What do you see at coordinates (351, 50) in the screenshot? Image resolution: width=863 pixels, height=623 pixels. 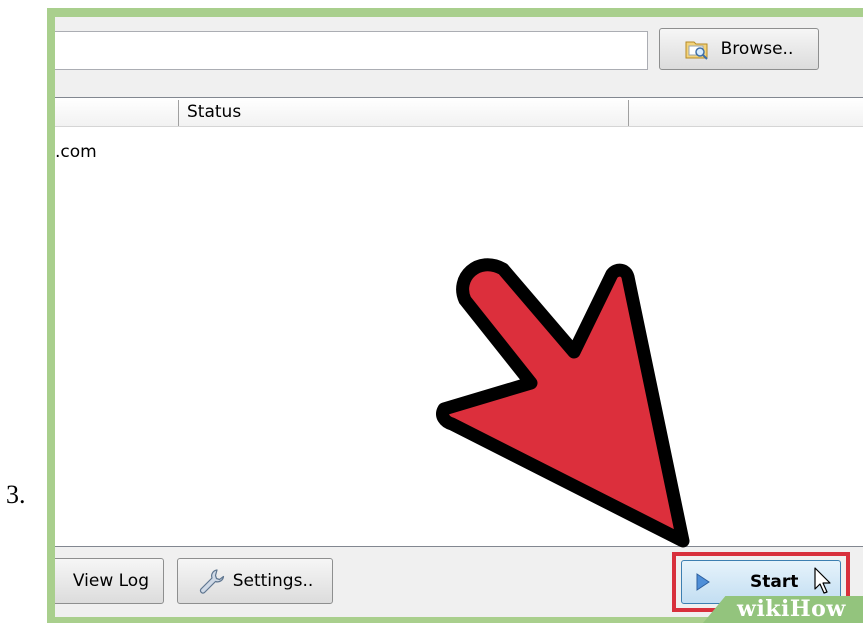 I see `path-input` at bounding box center [351, 50].